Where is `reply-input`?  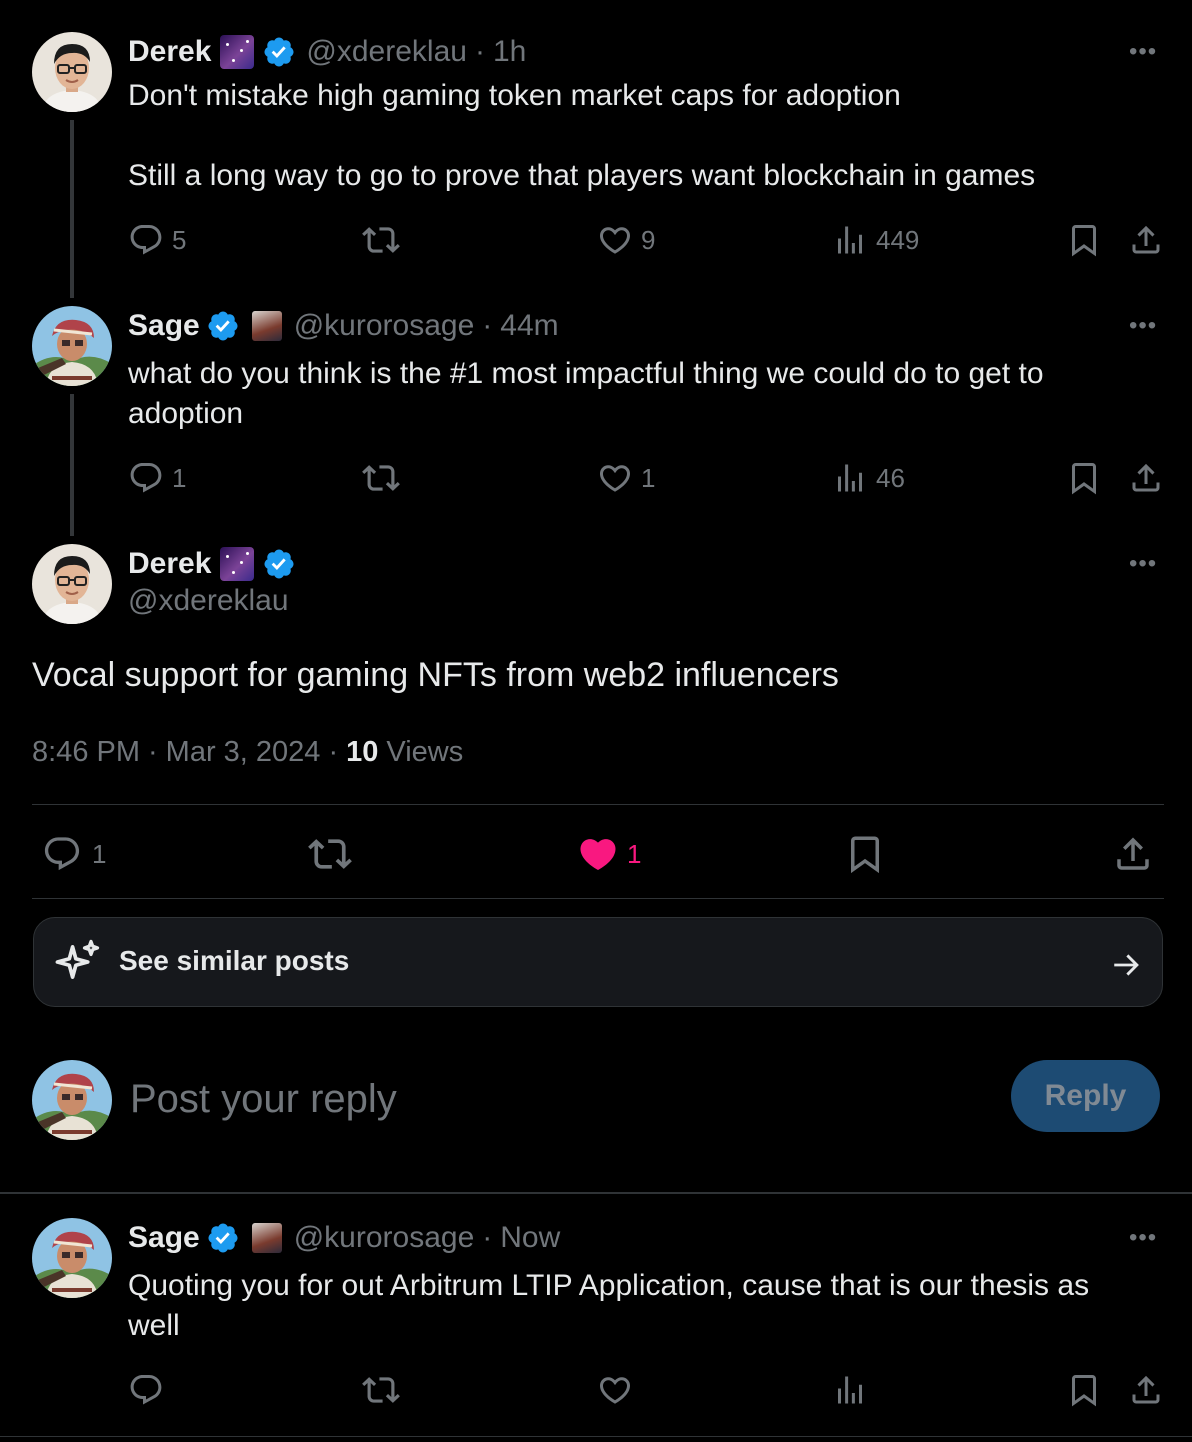
reply-input is located at coordinates (555, 1099).